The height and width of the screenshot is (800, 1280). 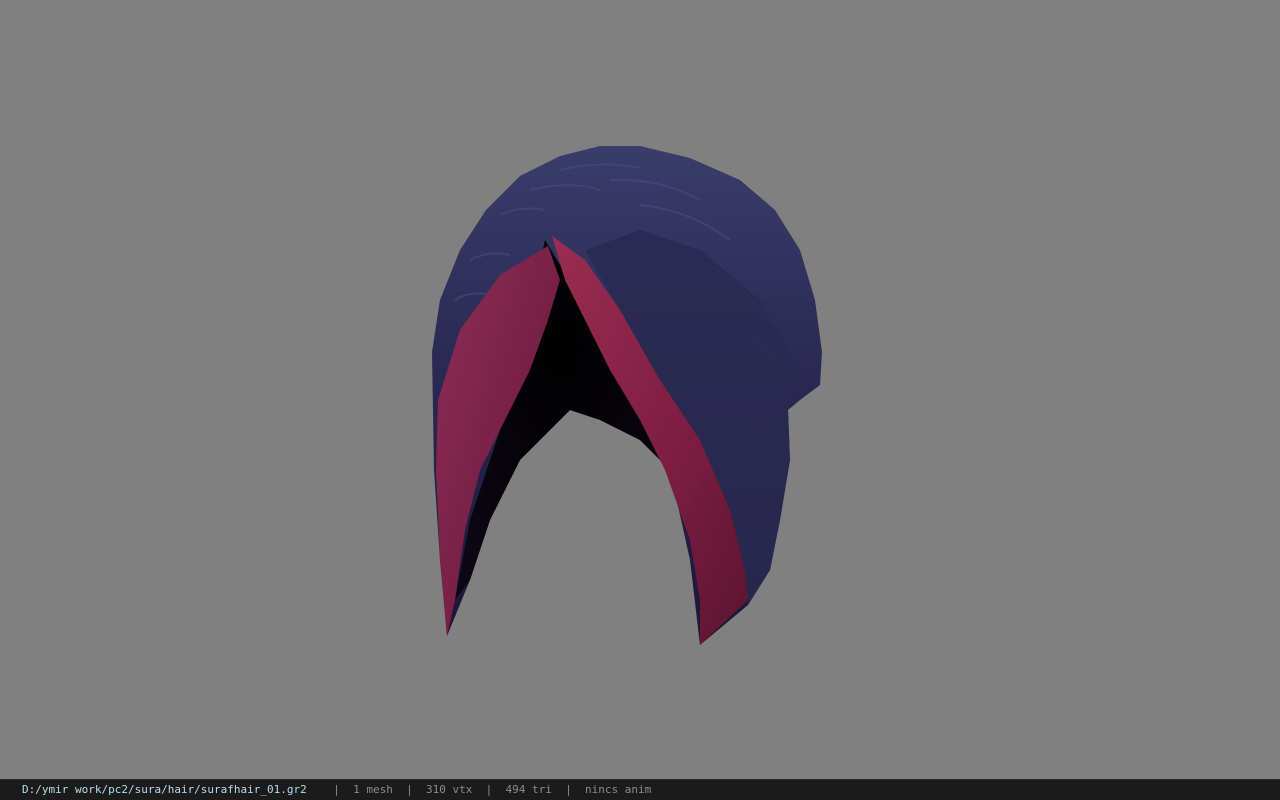 I want to click on triangle-count-label: 494 tri, so click(x=528, y=789).